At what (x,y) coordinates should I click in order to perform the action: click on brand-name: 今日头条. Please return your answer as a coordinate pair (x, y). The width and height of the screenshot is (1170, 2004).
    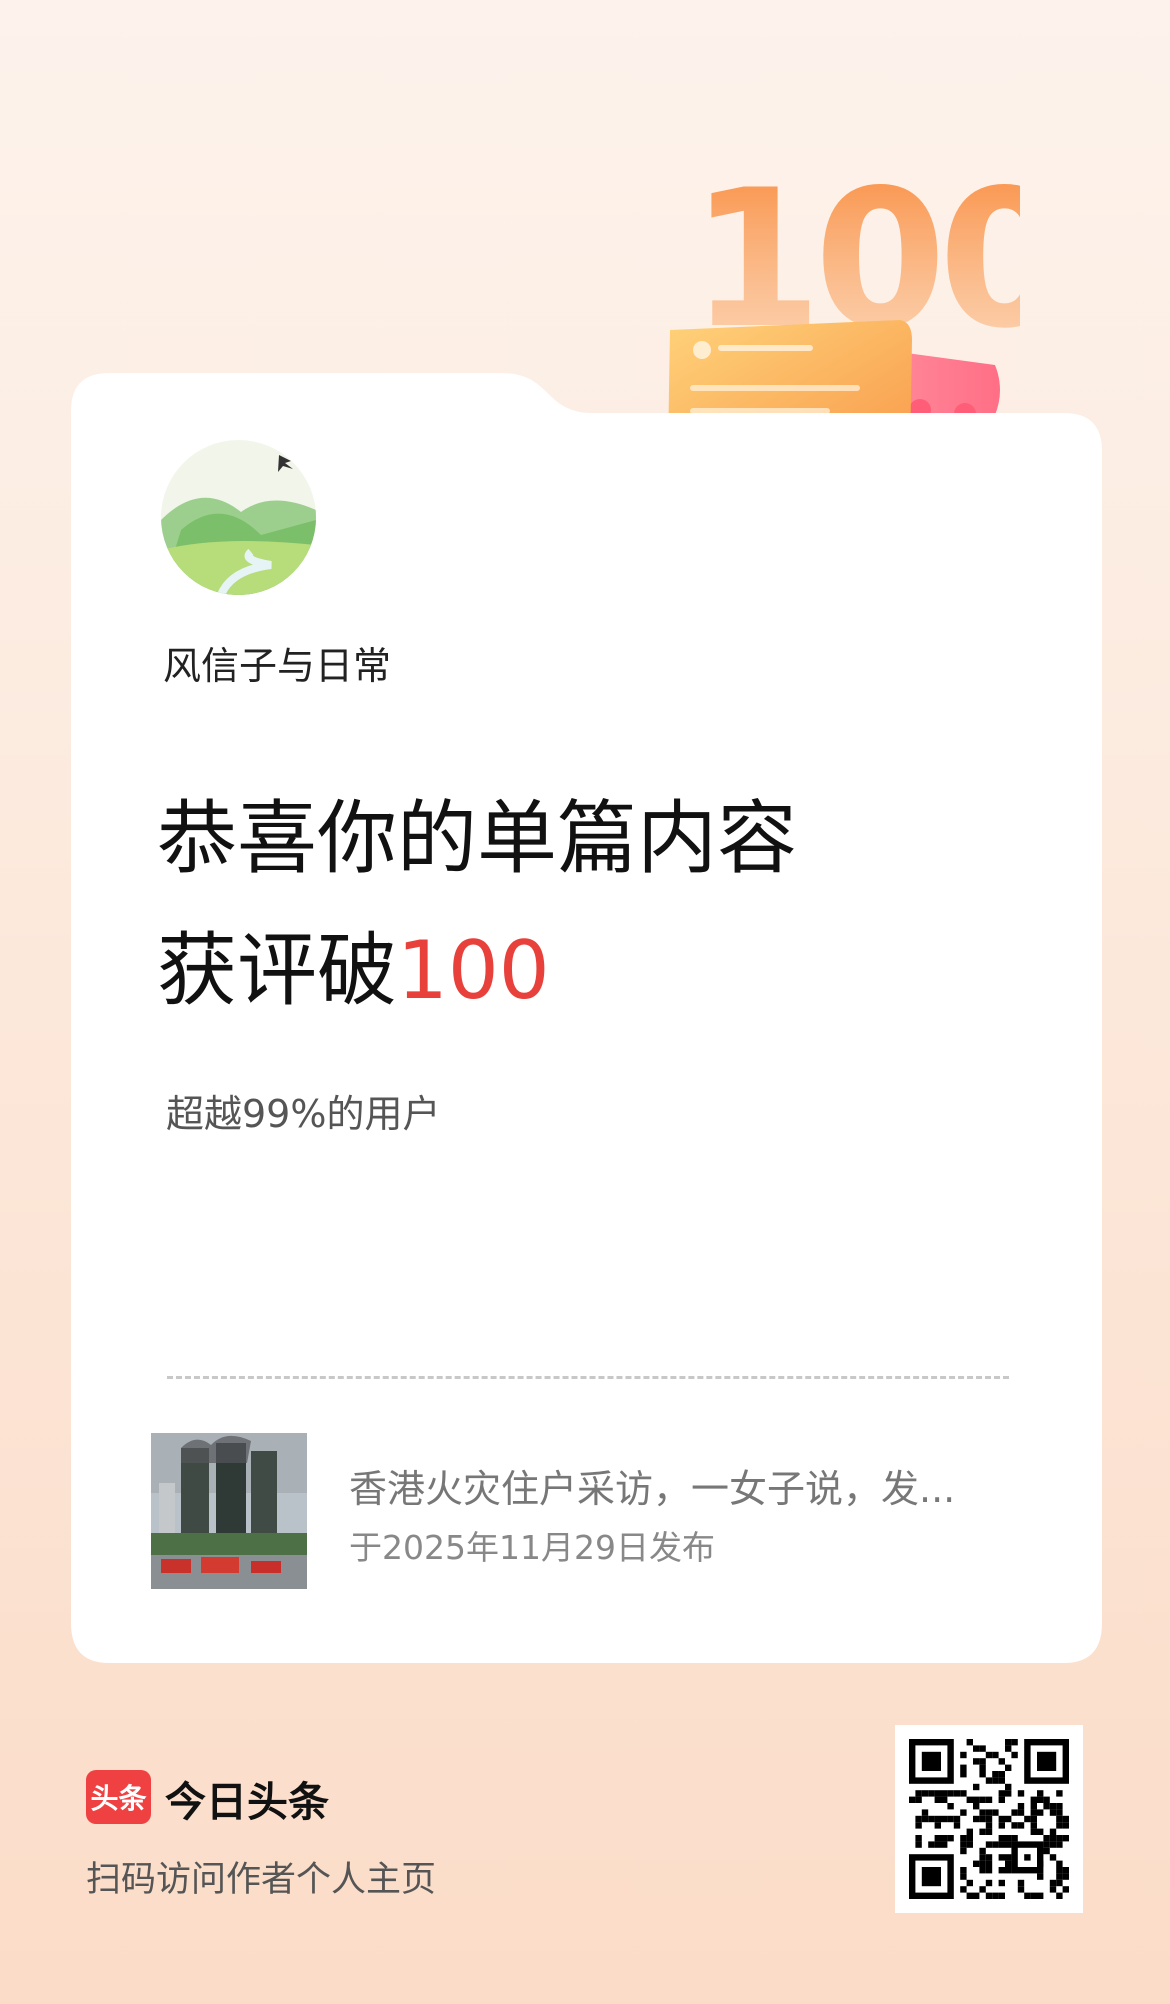
    Looking at the image, I should click on (247, 1802).